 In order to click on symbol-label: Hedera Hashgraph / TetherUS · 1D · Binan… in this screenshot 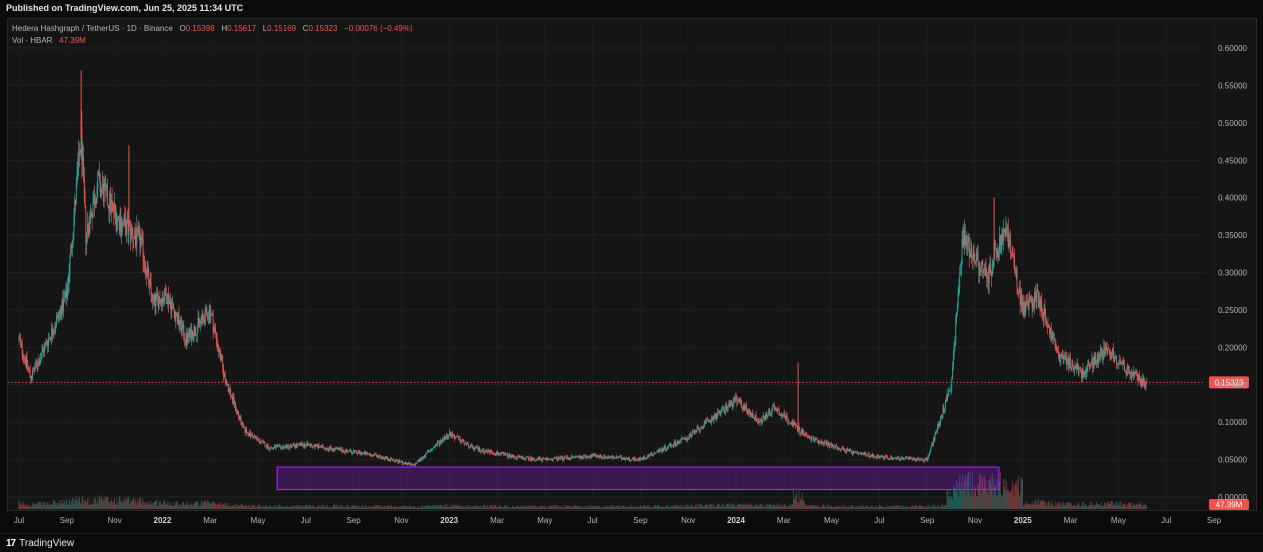, I will do `click(92, 28)`.